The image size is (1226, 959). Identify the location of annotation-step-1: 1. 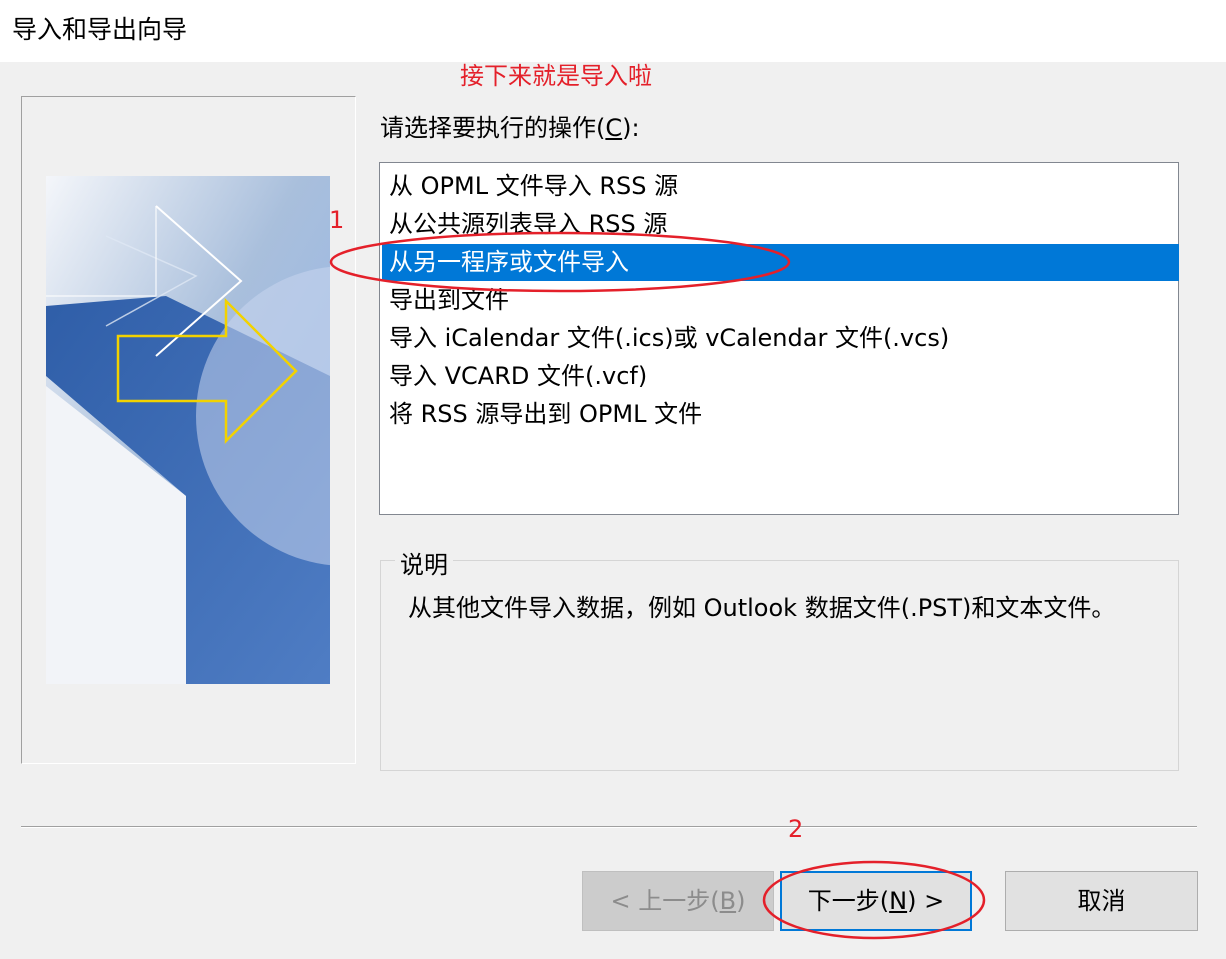
(337, 220).